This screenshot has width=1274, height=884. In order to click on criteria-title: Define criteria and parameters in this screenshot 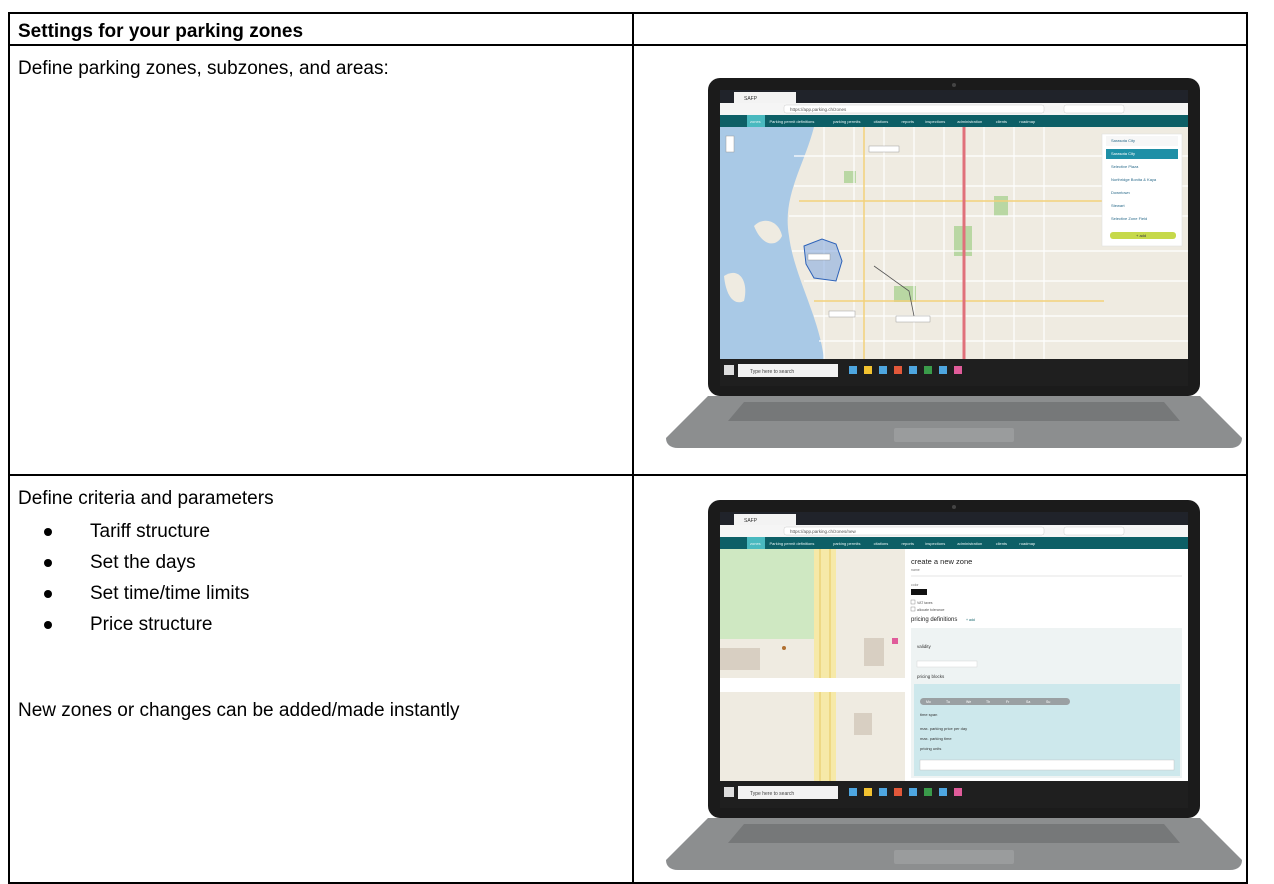, I will do `click(146, 498)`.